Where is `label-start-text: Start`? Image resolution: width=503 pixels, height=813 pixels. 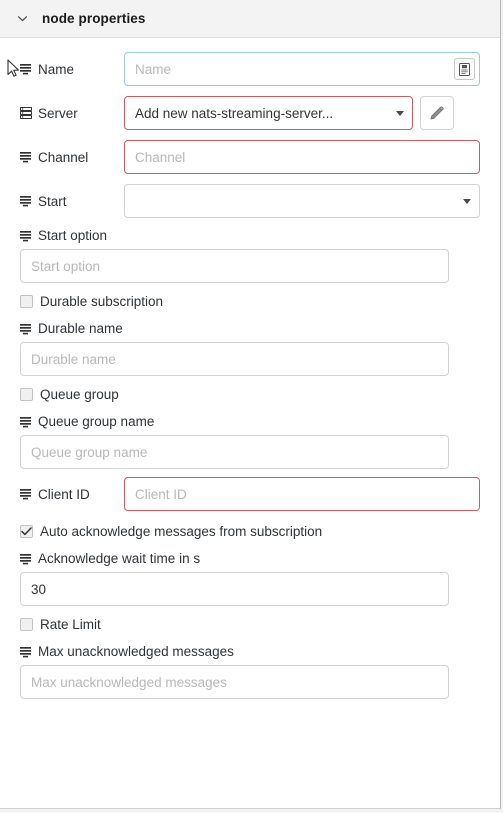 label-start-text: Start is located at coordinates (52, 201).